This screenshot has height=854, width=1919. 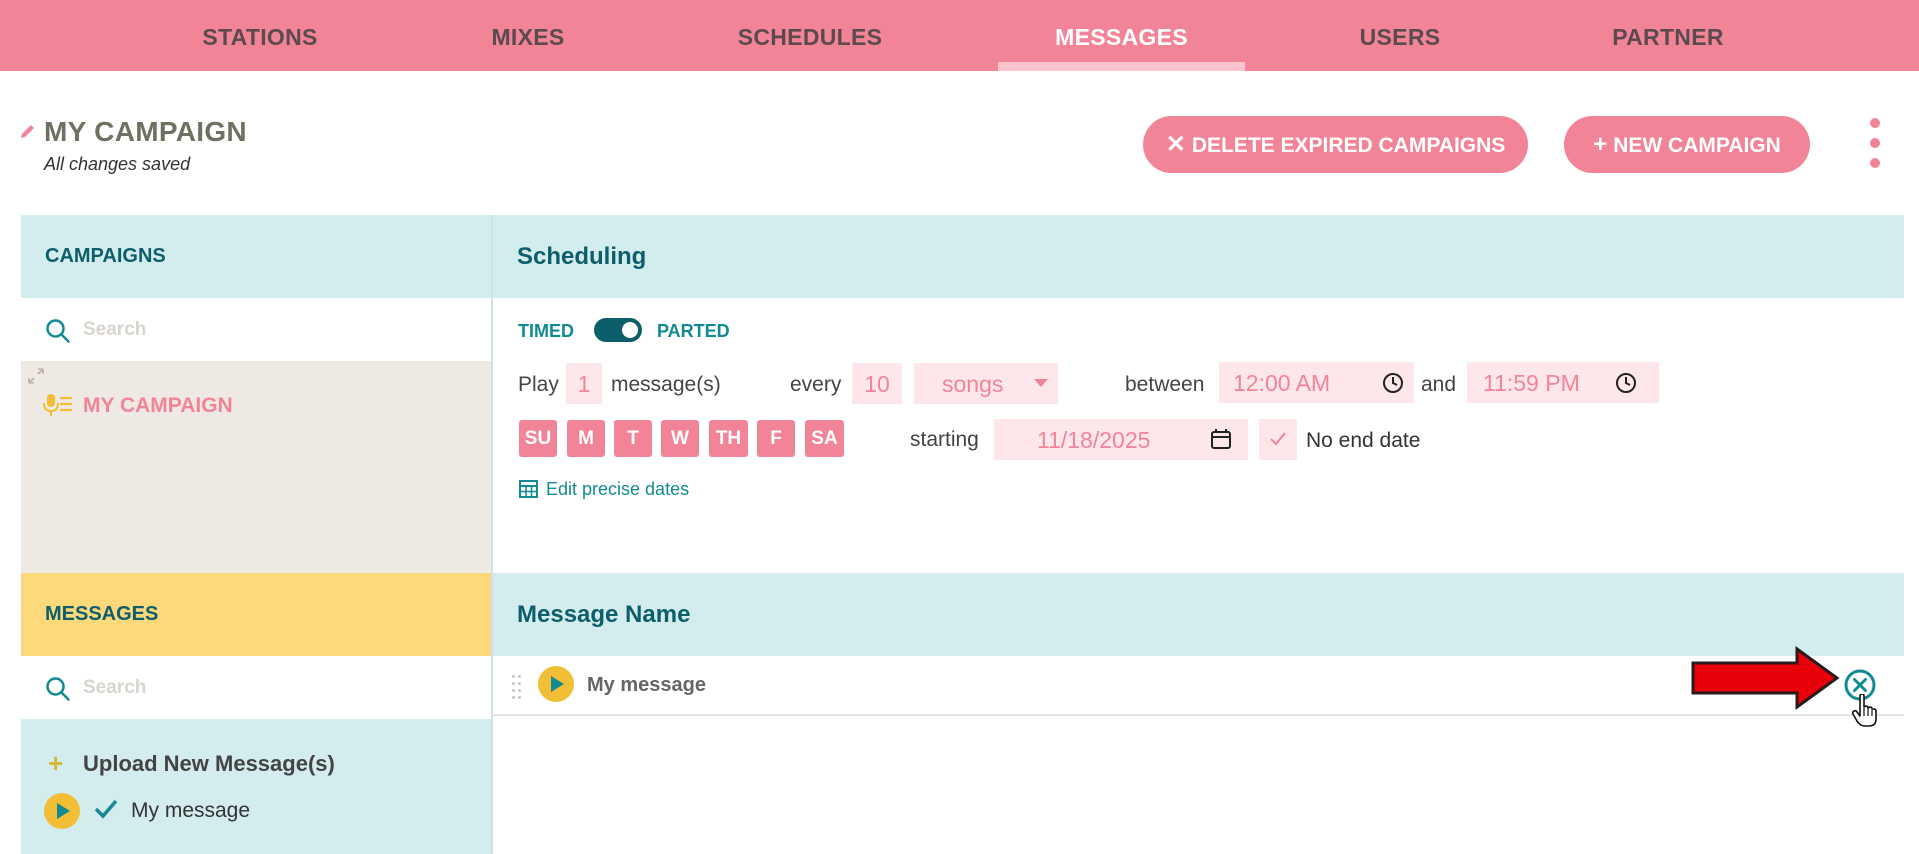 I want to click on kebab-icon, so click(x=1875, y=143).